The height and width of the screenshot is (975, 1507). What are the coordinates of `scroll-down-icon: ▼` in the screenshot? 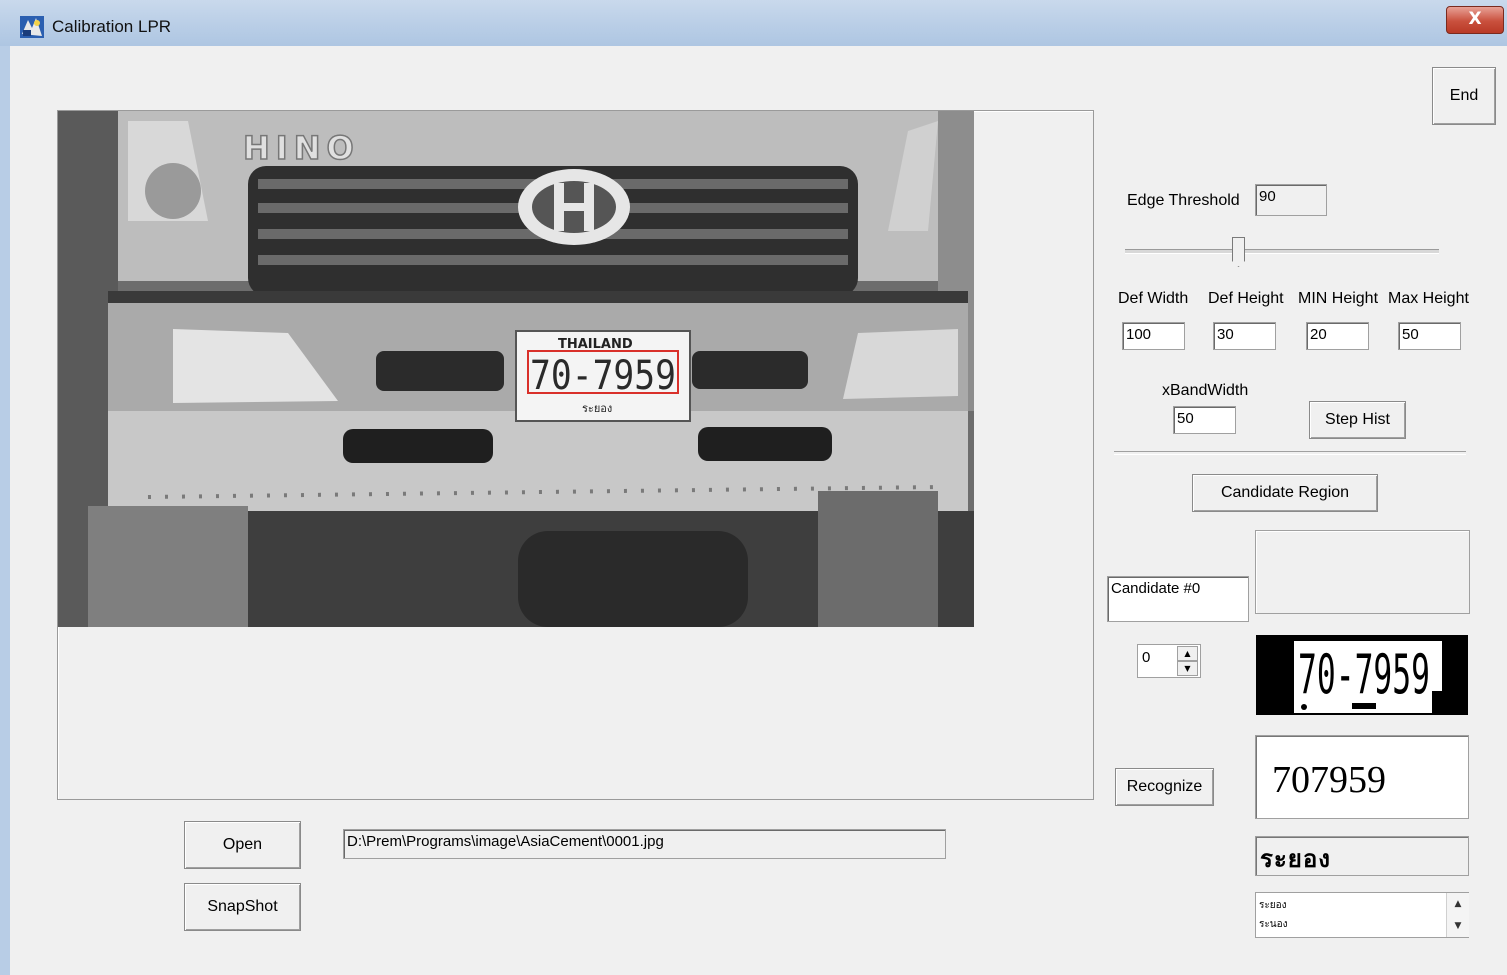 It's located at (1458, 926).